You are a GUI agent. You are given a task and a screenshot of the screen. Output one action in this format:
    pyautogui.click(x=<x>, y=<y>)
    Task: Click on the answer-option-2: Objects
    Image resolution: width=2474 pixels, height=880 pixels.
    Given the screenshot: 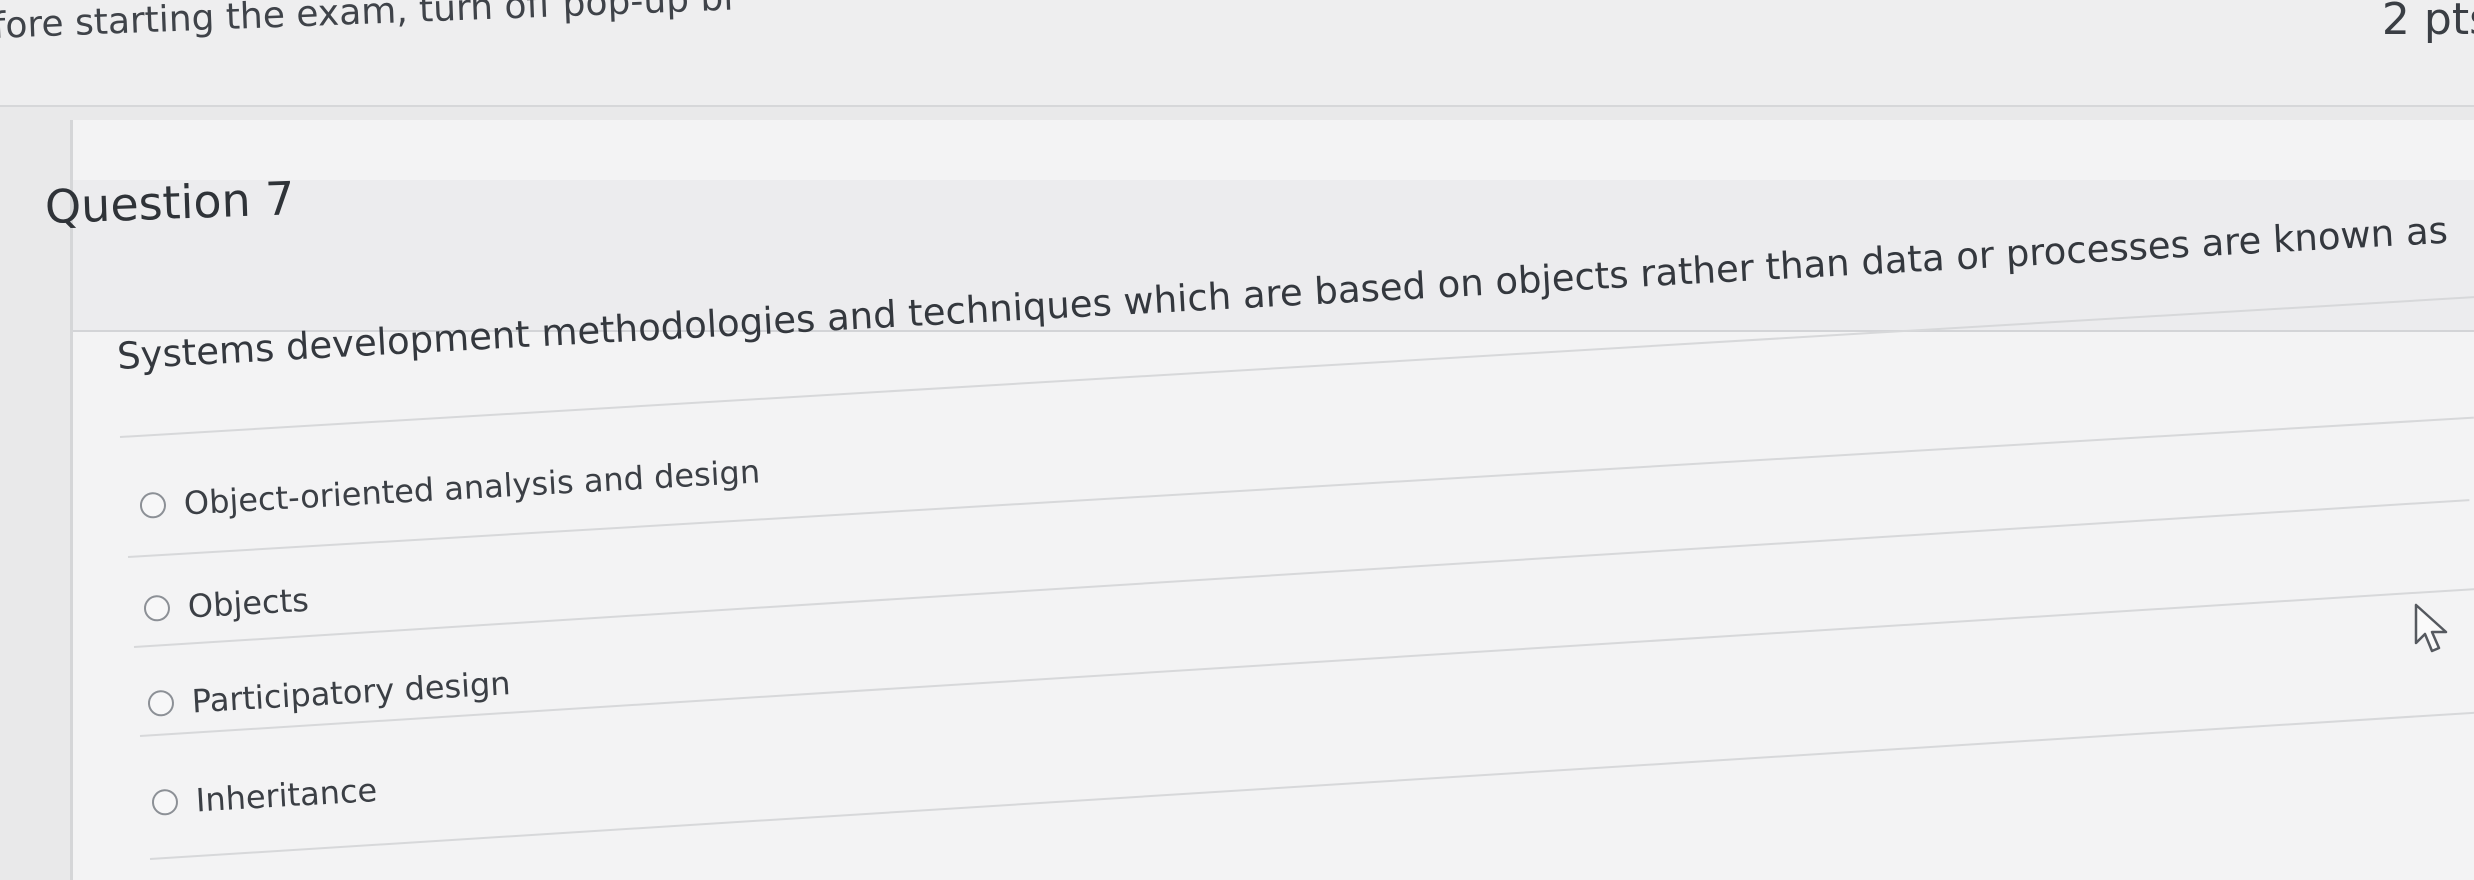 What is the action you would take?
    pyautogui.click(x=226, y=604)
    